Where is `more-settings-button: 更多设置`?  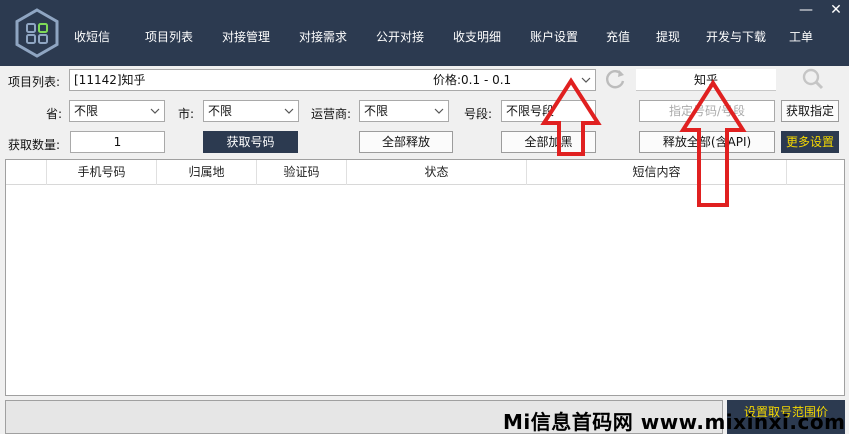
more-settings-button: 更多设置 is located at coordinates (810, 142).